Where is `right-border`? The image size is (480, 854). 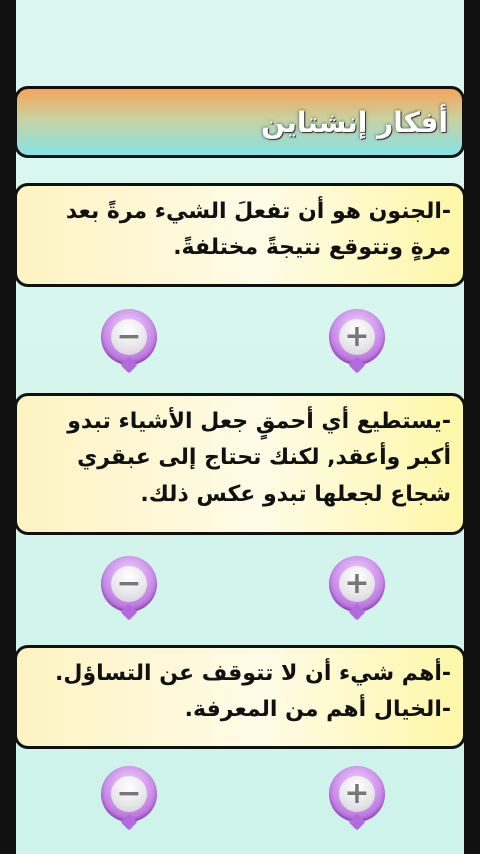 right-border is located at coordinates (472, 427).